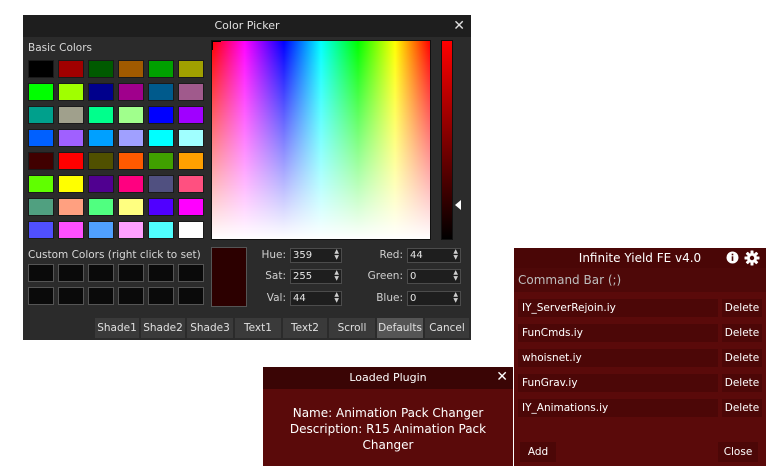 The width and height of the screenshot is (766, 466). I want to click on spectrum-cursor, so click(216, 45).